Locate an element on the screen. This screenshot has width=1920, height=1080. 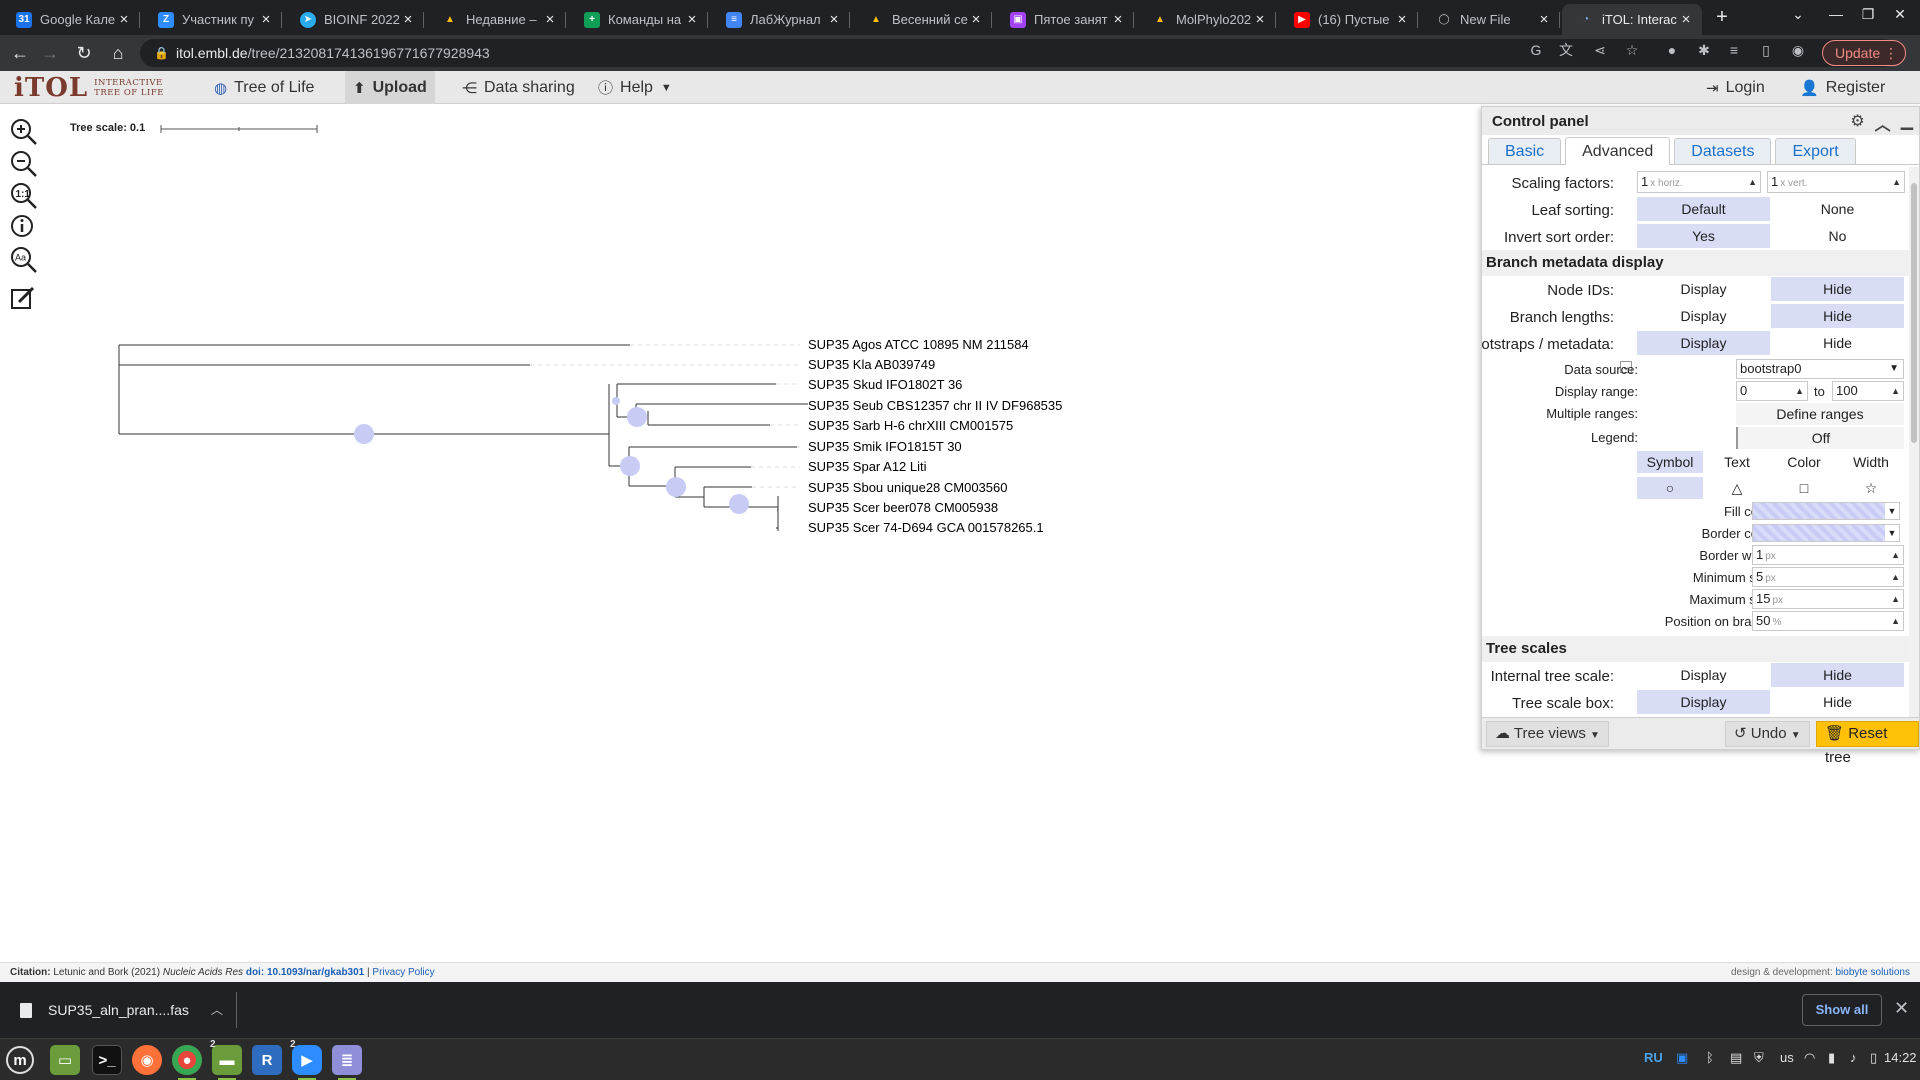
internal-scale-hide-button: Hide is located at coordinates (1837, 675).